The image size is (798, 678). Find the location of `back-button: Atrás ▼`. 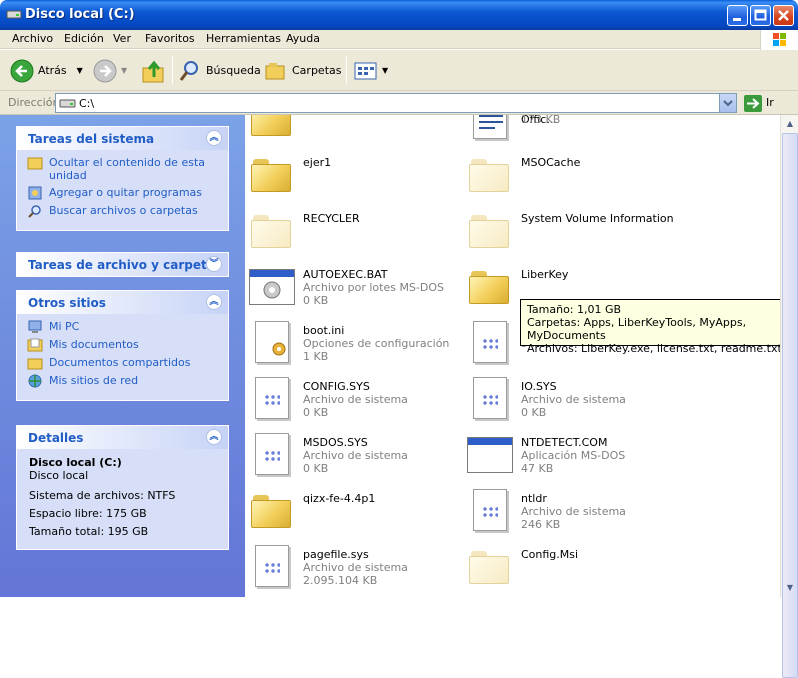

back-button: Atrás ▼ is located at coordinates (46, 70).